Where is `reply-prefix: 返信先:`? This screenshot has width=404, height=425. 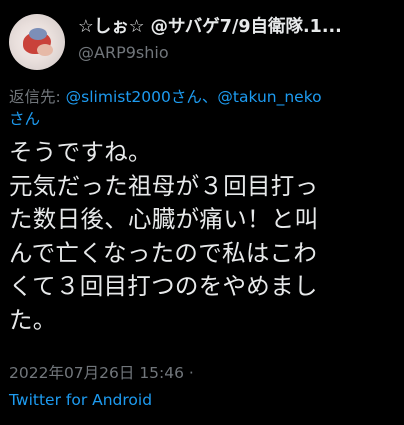 reply-prefix: 返信先: is located at coordinates (37, 97).